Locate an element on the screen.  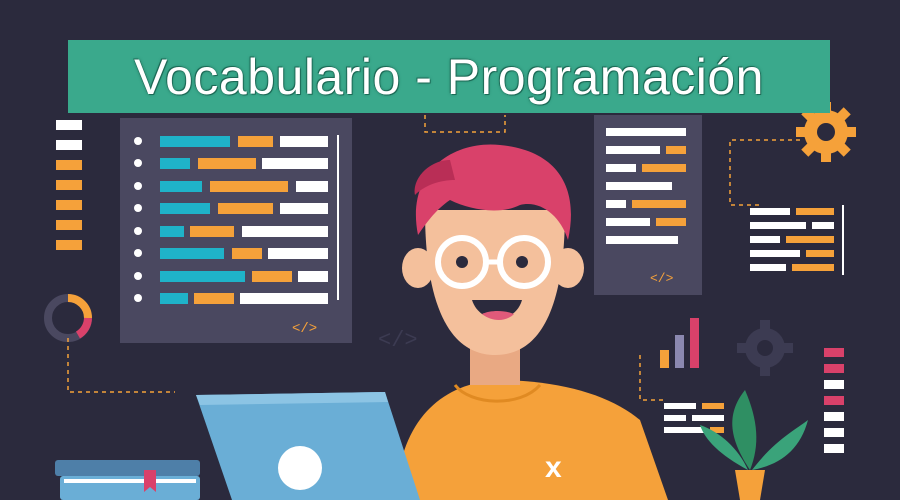
code-tag-label-right: </> is located at coordinates (662, 278).